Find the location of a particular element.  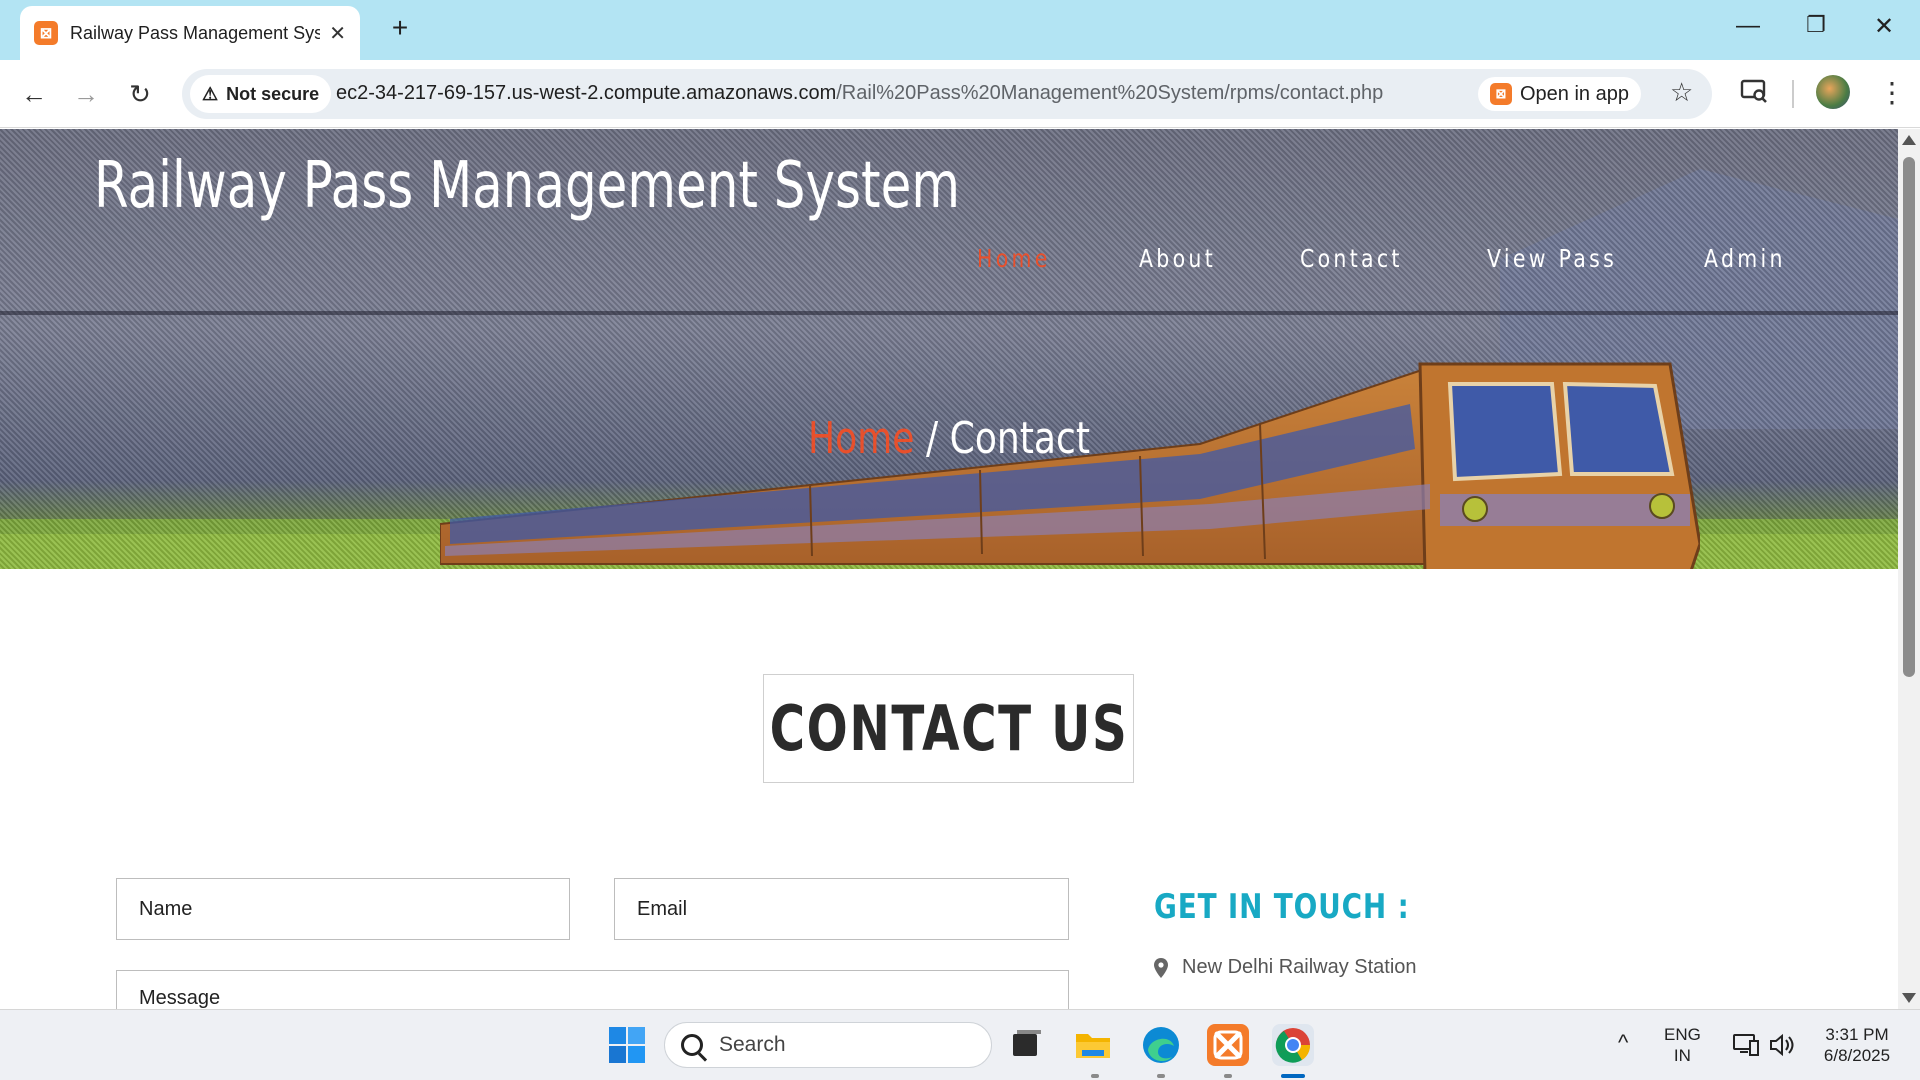

nav-home-link: Home is located at coordinates (1014, 258).